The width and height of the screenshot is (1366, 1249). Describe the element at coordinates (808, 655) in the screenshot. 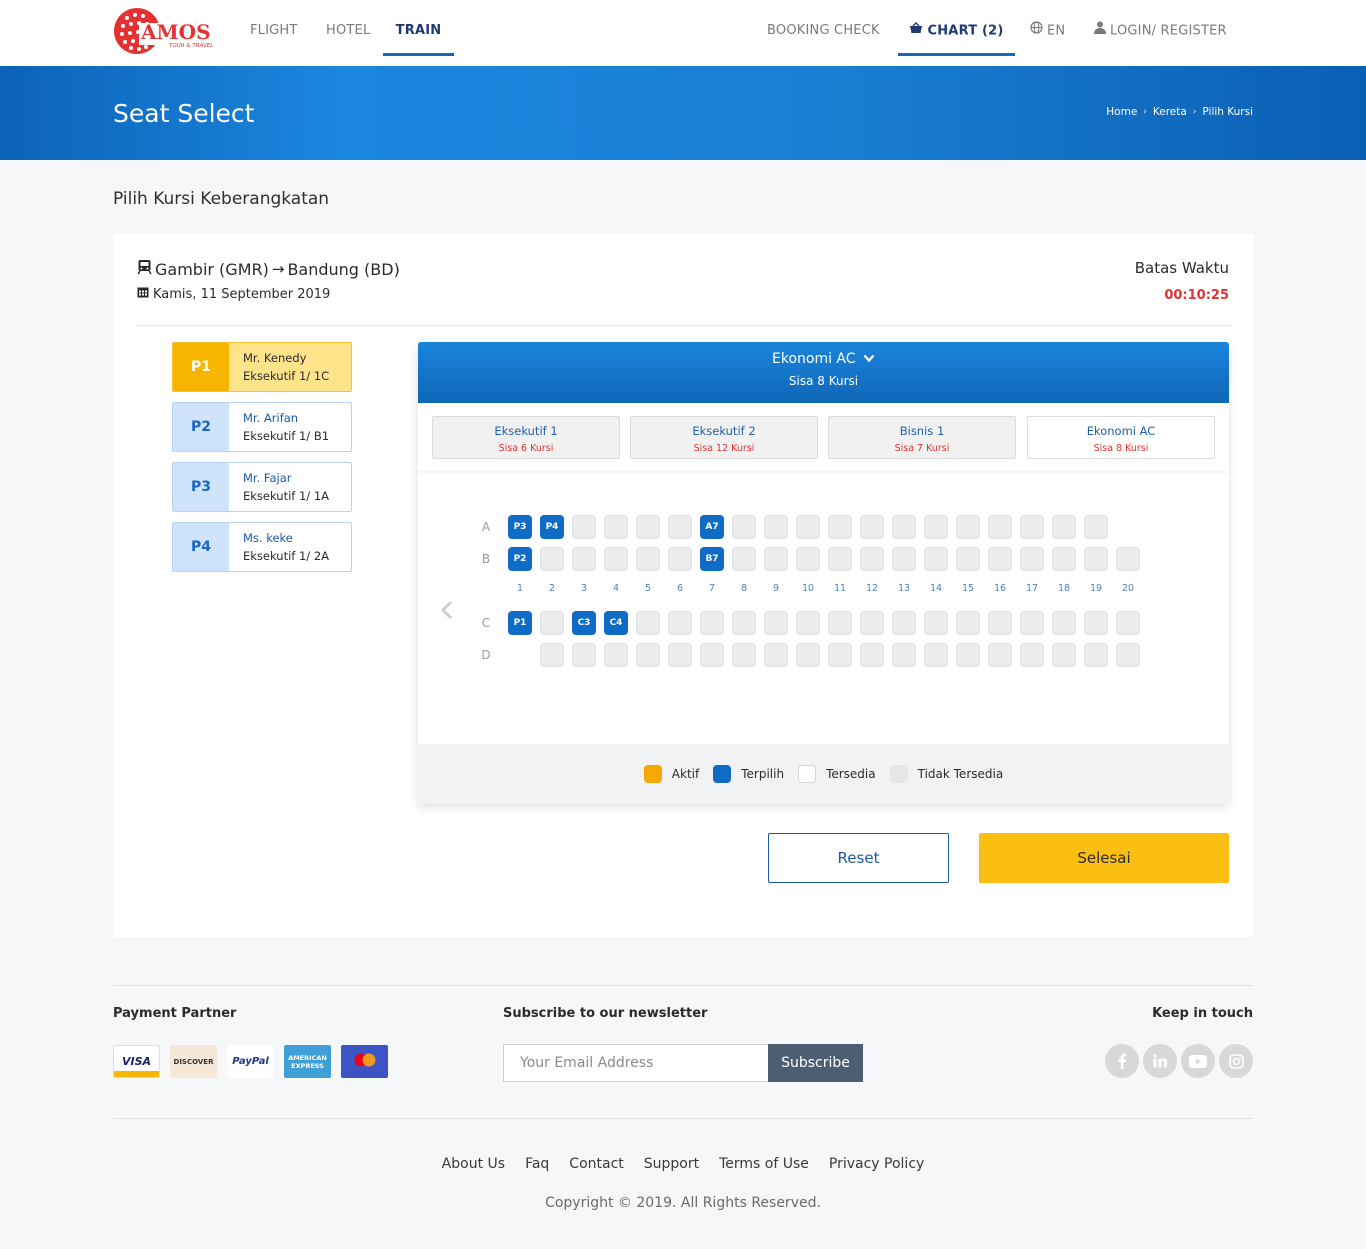

I see `seat-d10` at that location.